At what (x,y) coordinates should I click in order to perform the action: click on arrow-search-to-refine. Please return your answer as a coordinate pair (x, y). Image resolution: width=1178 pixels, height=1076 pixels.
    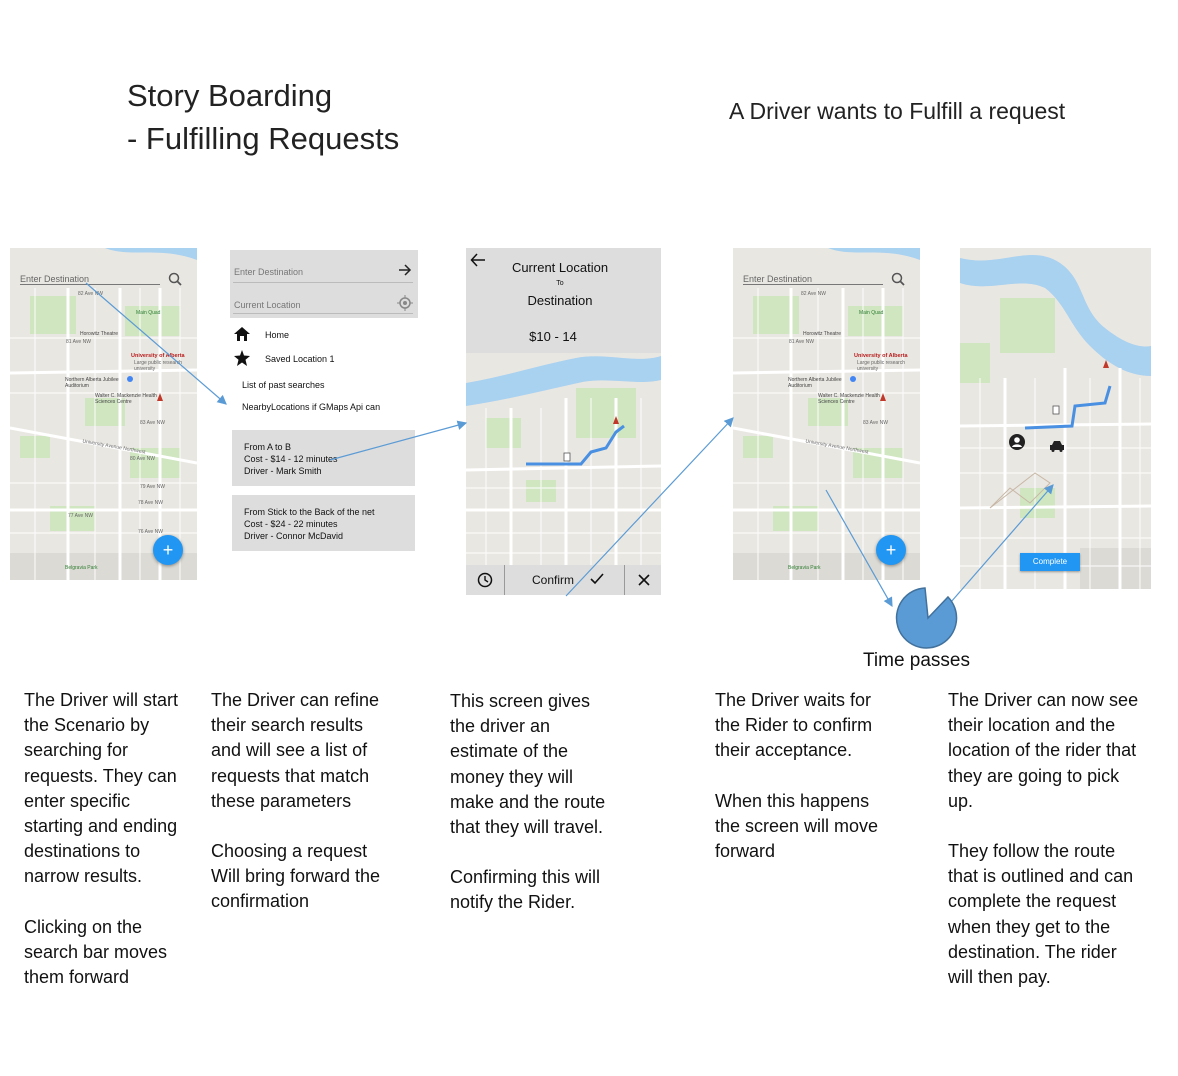
    Looking at the image, I should click on (156, 343).